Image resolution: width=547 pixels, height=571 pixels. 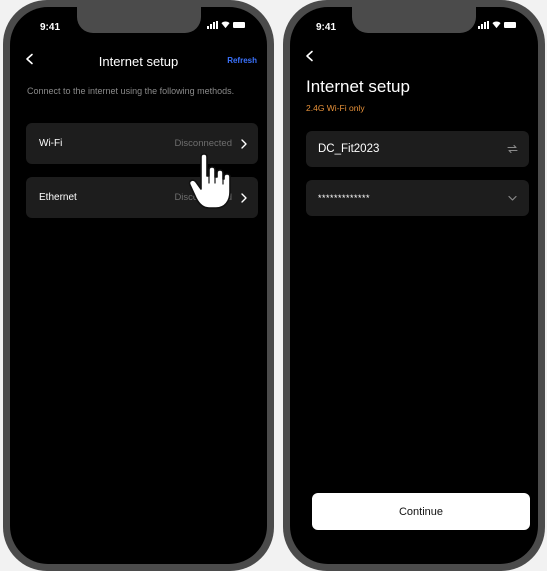 What do you see at coordinates (203, 143) in the screenshot?
I see `method-status: Disconnected` at bounding box center [203, 143].